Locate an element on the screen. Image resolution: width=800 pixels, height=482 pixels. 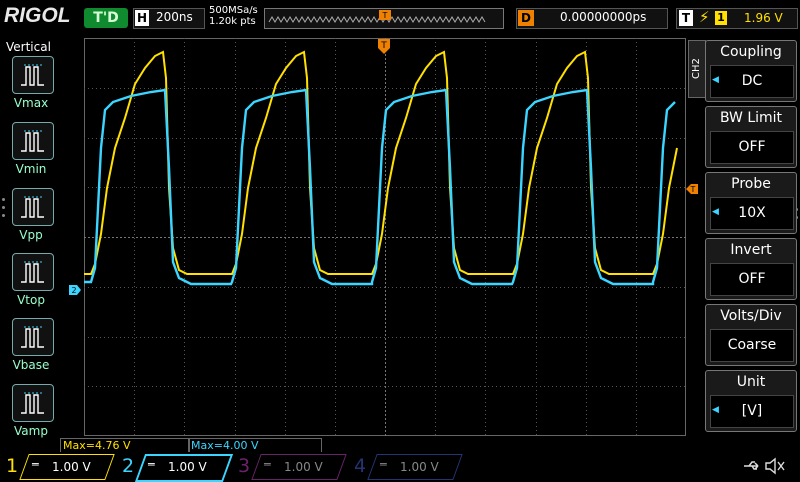
measure-vbase-icon is located at coordinates (32, 337).